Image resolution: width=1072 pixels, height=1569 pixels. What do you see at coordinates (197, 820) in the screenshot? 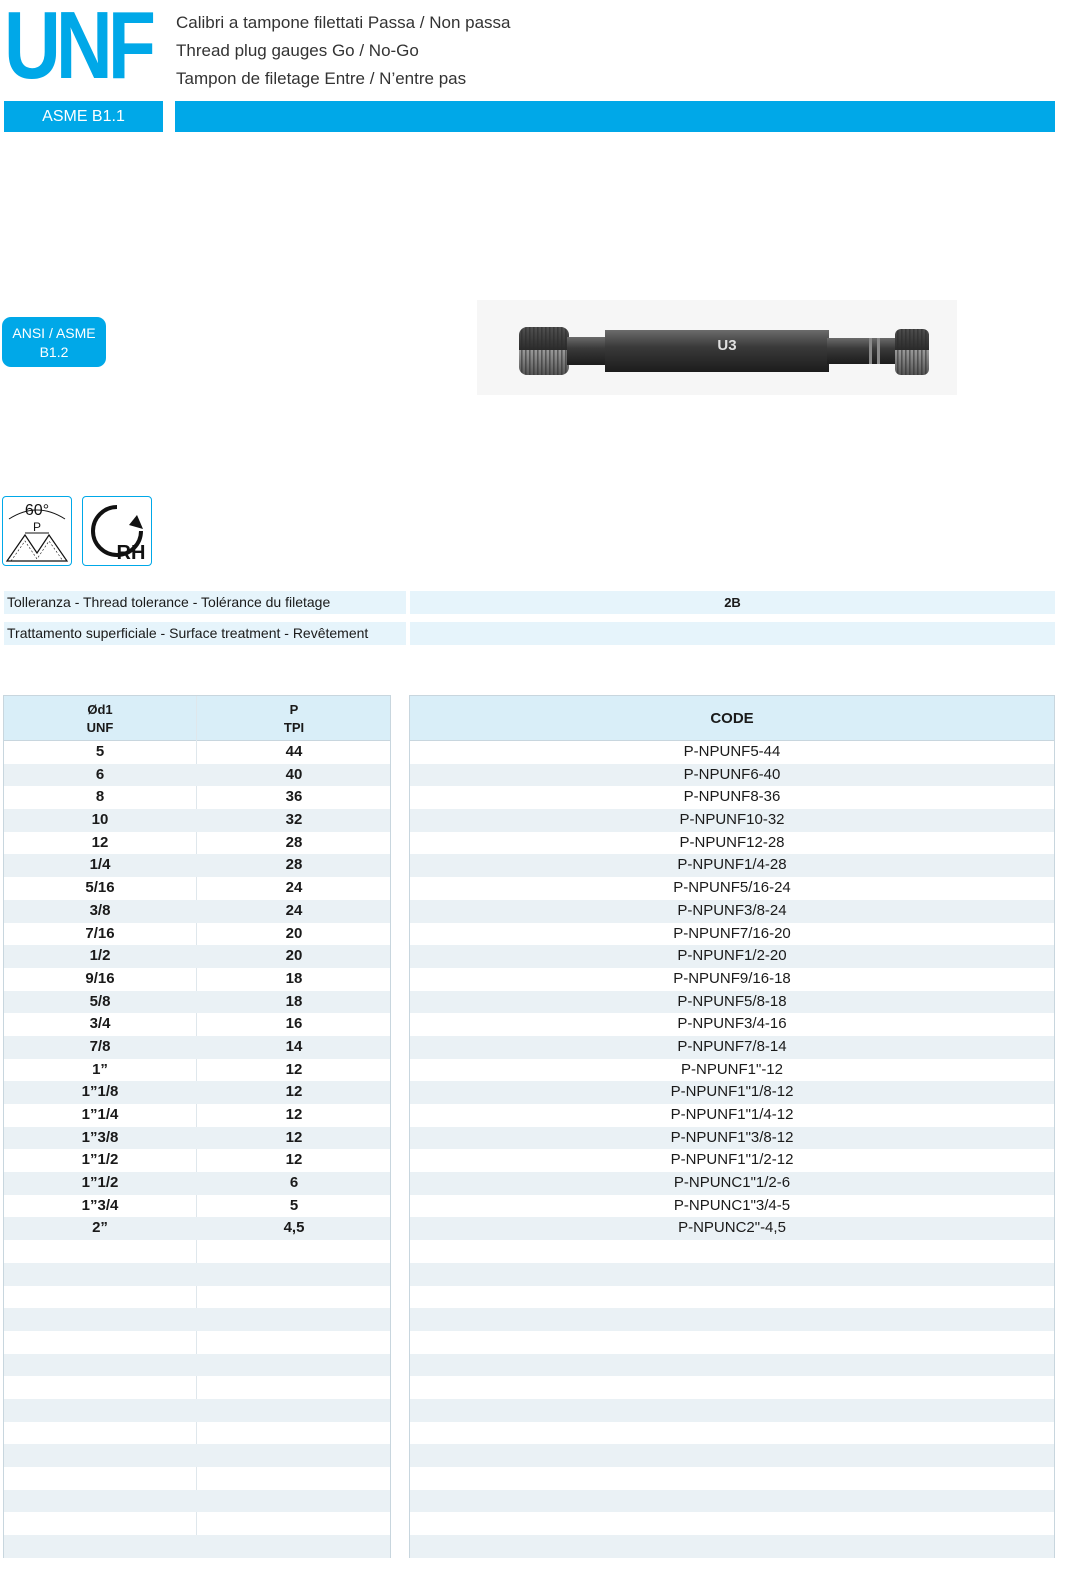
I see `table-row: 10 32` at bounding box center [197, 820].